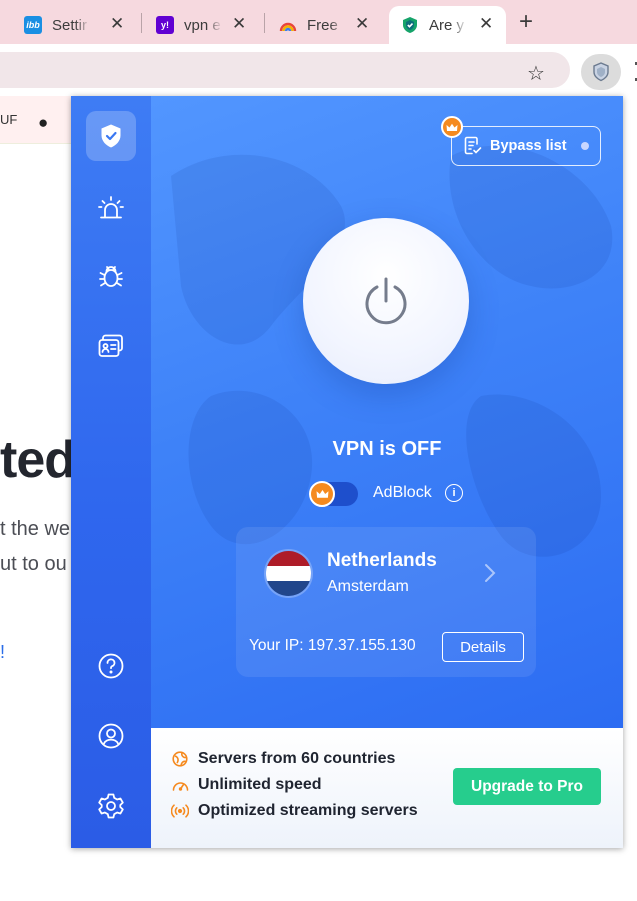 This screenshot has height=901, width=637. I want to click on page-paragraph-line: ut to ou, so click(33, 564).